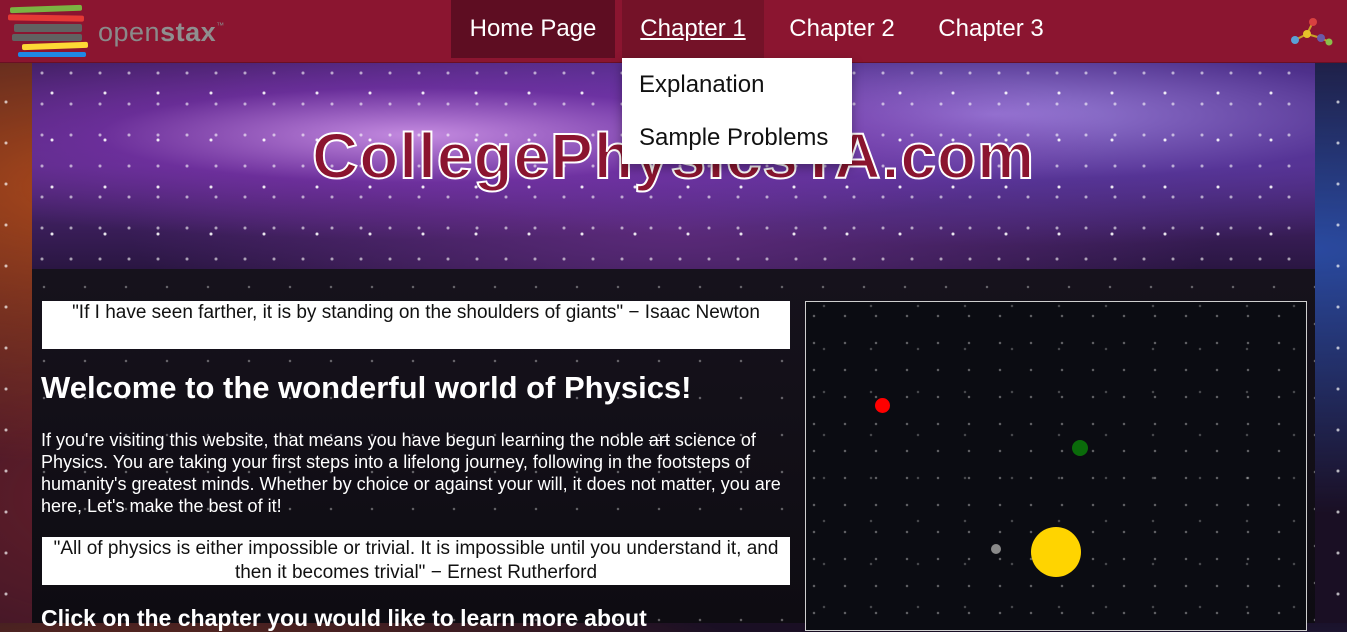 Image resolution: width=1347 pixels, height=632 pixels. What do you see at coordinates (882, 405) in the screenshot?
I see `red-planet` at bounding box center [882, 405].